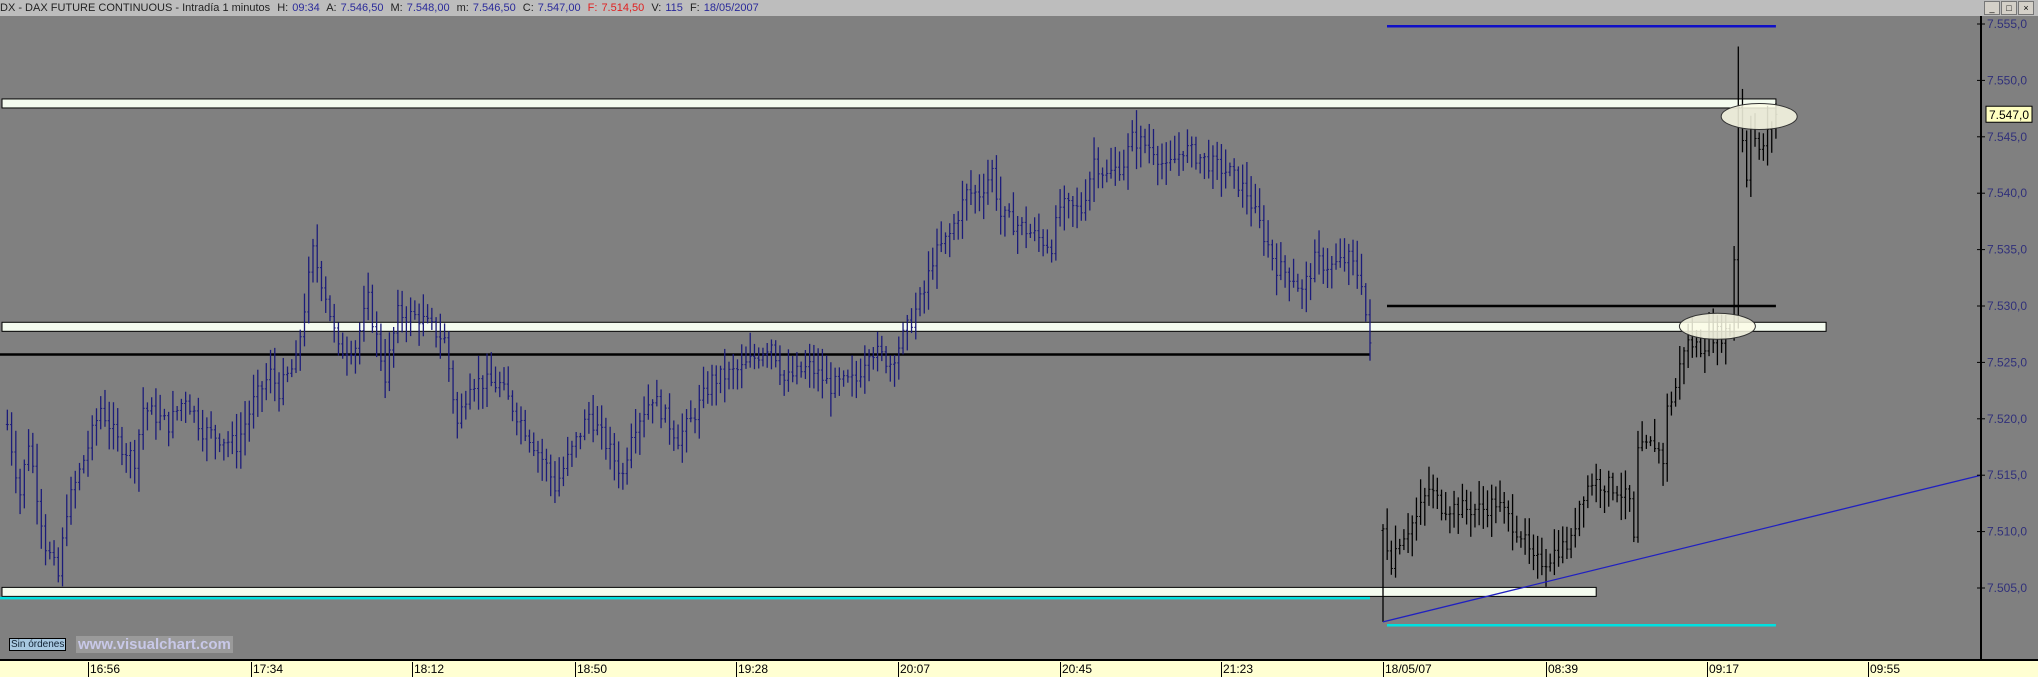 The image size is (2038, 677). I want to click on date-value: 18/05/2007, so click(731, 8).